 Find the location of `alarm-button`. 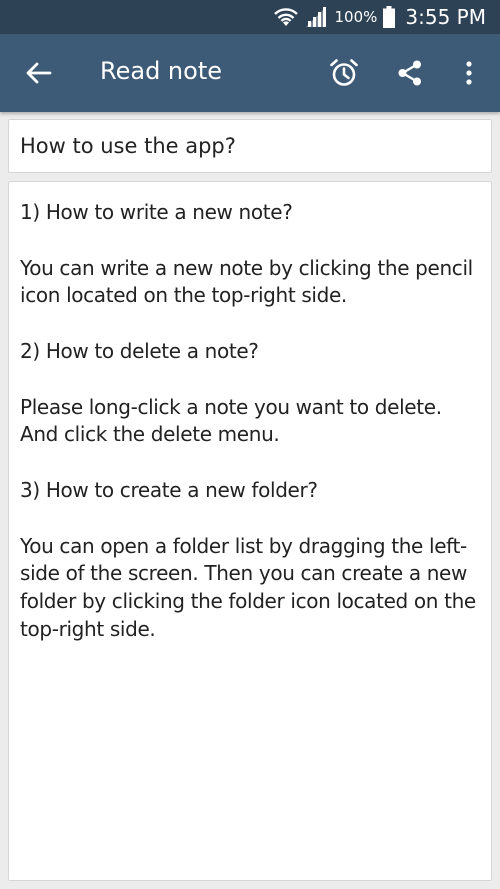

alarm-button is located at coordinates (344, 73).